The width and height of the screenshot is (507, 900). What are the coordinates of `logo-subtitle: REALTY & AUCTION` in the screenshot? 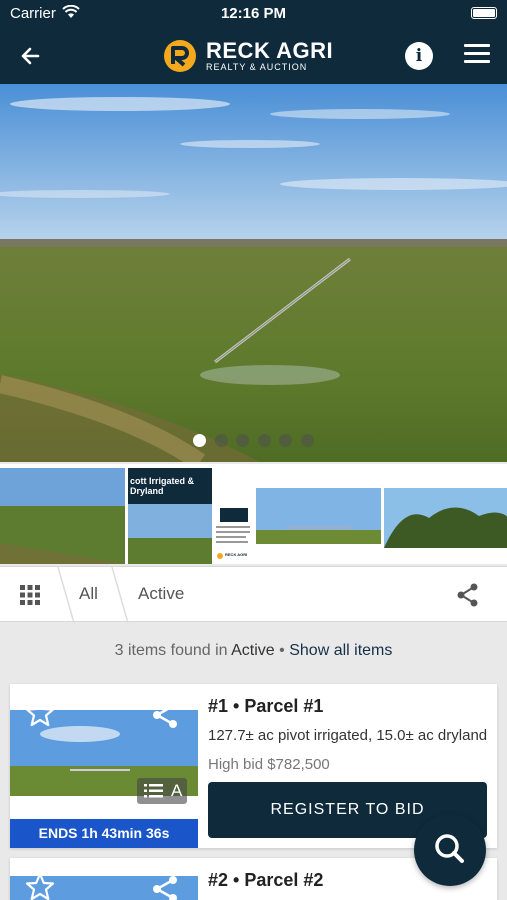 It's located at (257, 67).